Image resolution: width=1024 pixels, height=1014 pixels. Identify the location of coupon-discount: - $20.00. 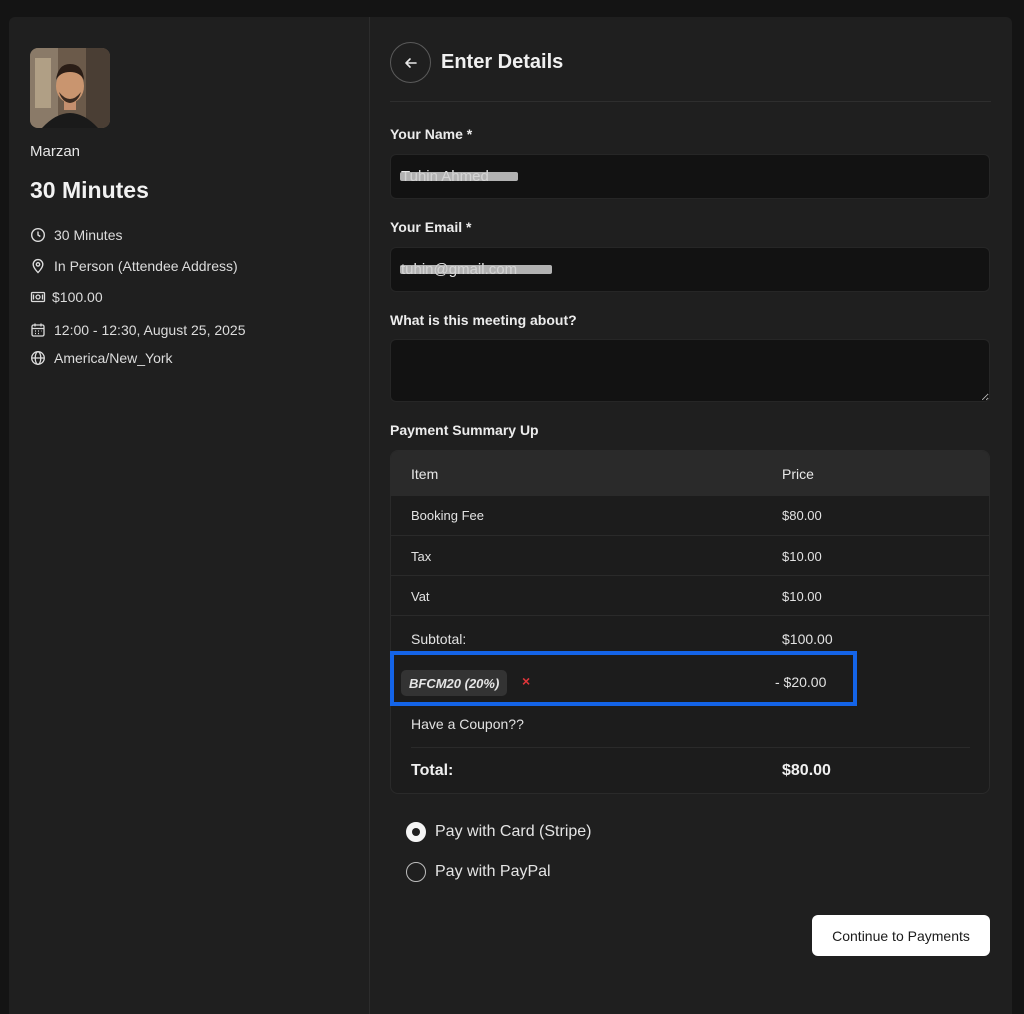
(801, 682).